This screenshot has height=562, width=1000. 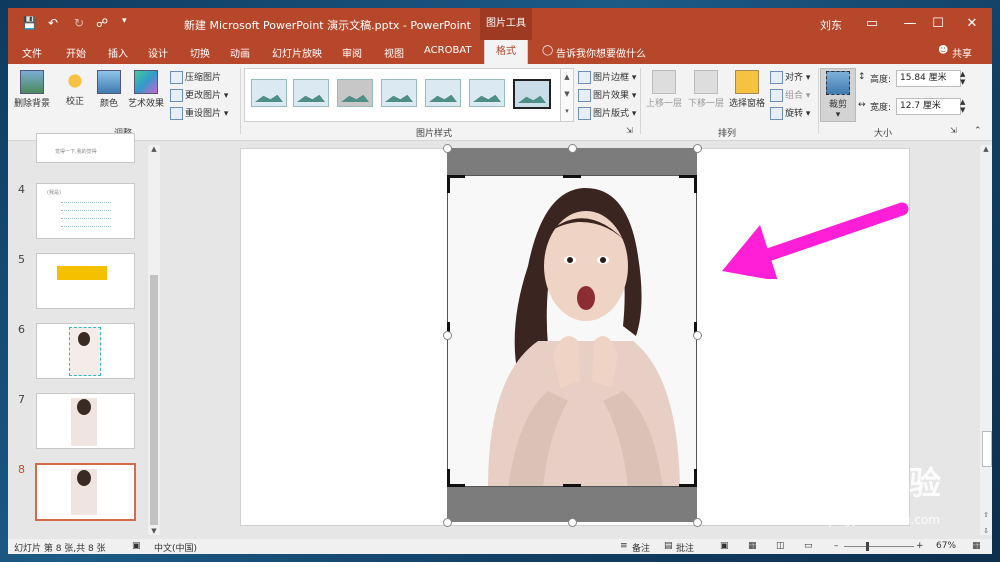 What do you see at coordinates (641, 547) in the screenshot?
I see `notes-button: 备注` at bounding box center [641, 547].